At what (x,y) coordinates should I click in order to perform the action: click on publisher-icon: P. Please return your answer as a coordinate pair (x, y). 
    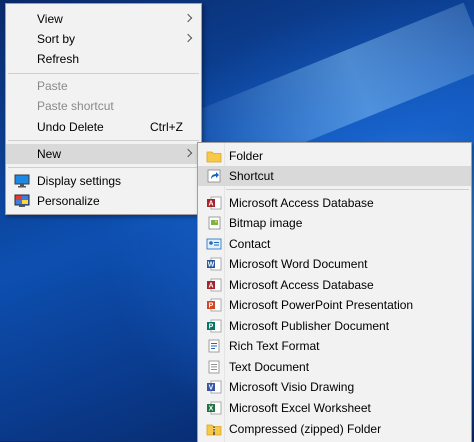
    Looking at the image, I should click on (214, 326).